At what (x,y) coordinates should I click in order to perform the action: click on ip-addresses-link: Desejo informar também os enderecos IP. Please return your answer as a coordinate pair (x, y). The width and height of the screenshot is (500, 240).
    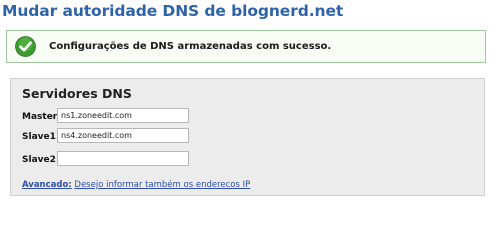
    Looking at the image, I should click on (162, 185).